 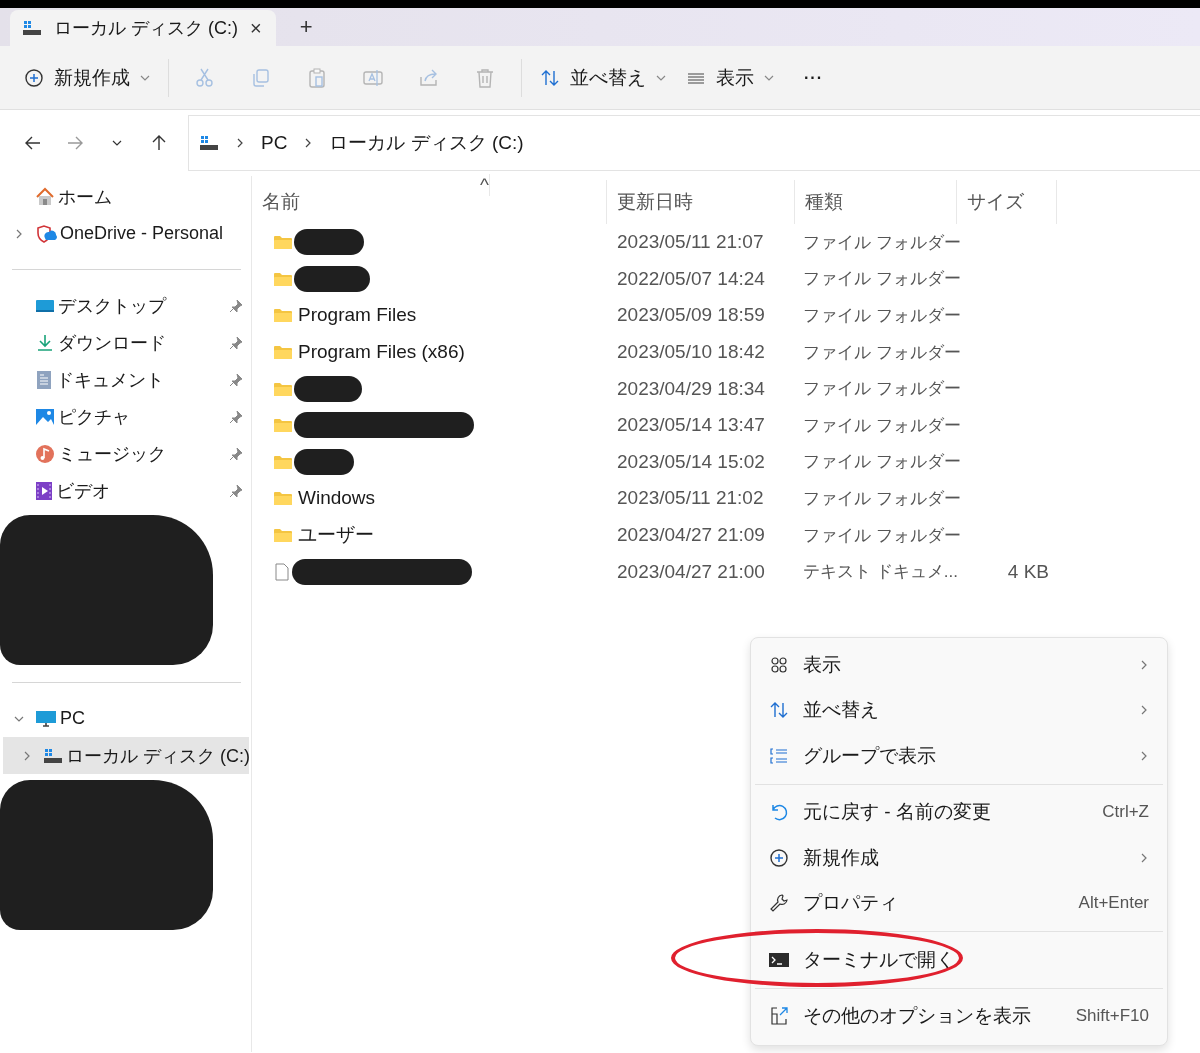 What do you see at coordinates (959, 858) in the screenshot?
I see `menu-item: 新規作成` at bounding box center [959, 858].